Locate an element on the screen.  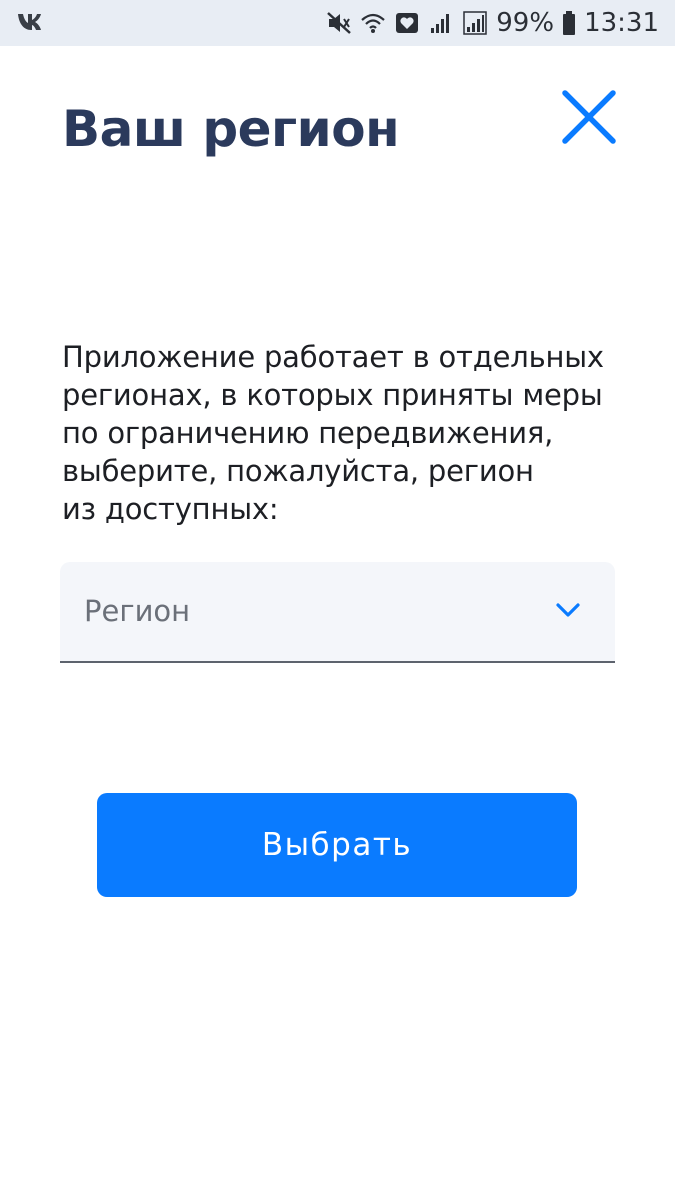
vk-icon is located at coordinates (31, 23).